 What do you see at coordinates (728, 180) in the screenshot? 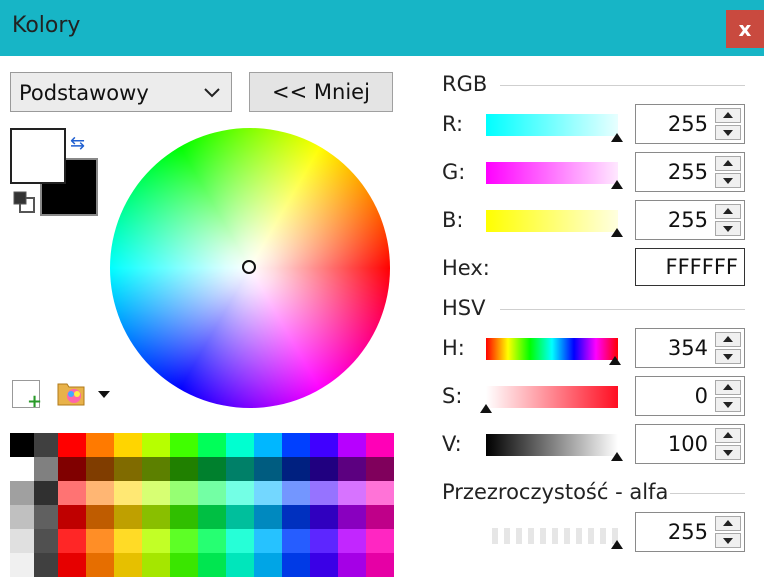
I see `g-down-button` at bounding box center [728, 180].